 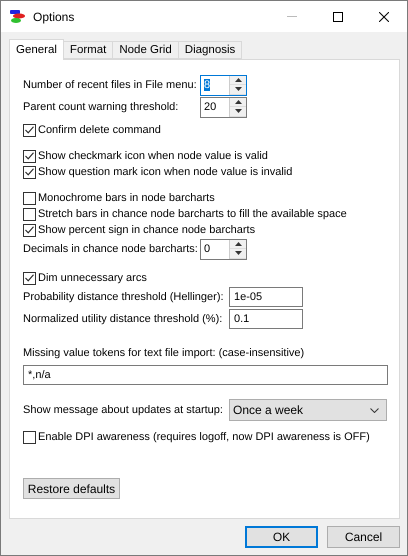 I want to click on input-field: 1e-05, so click(x=266, y=297).